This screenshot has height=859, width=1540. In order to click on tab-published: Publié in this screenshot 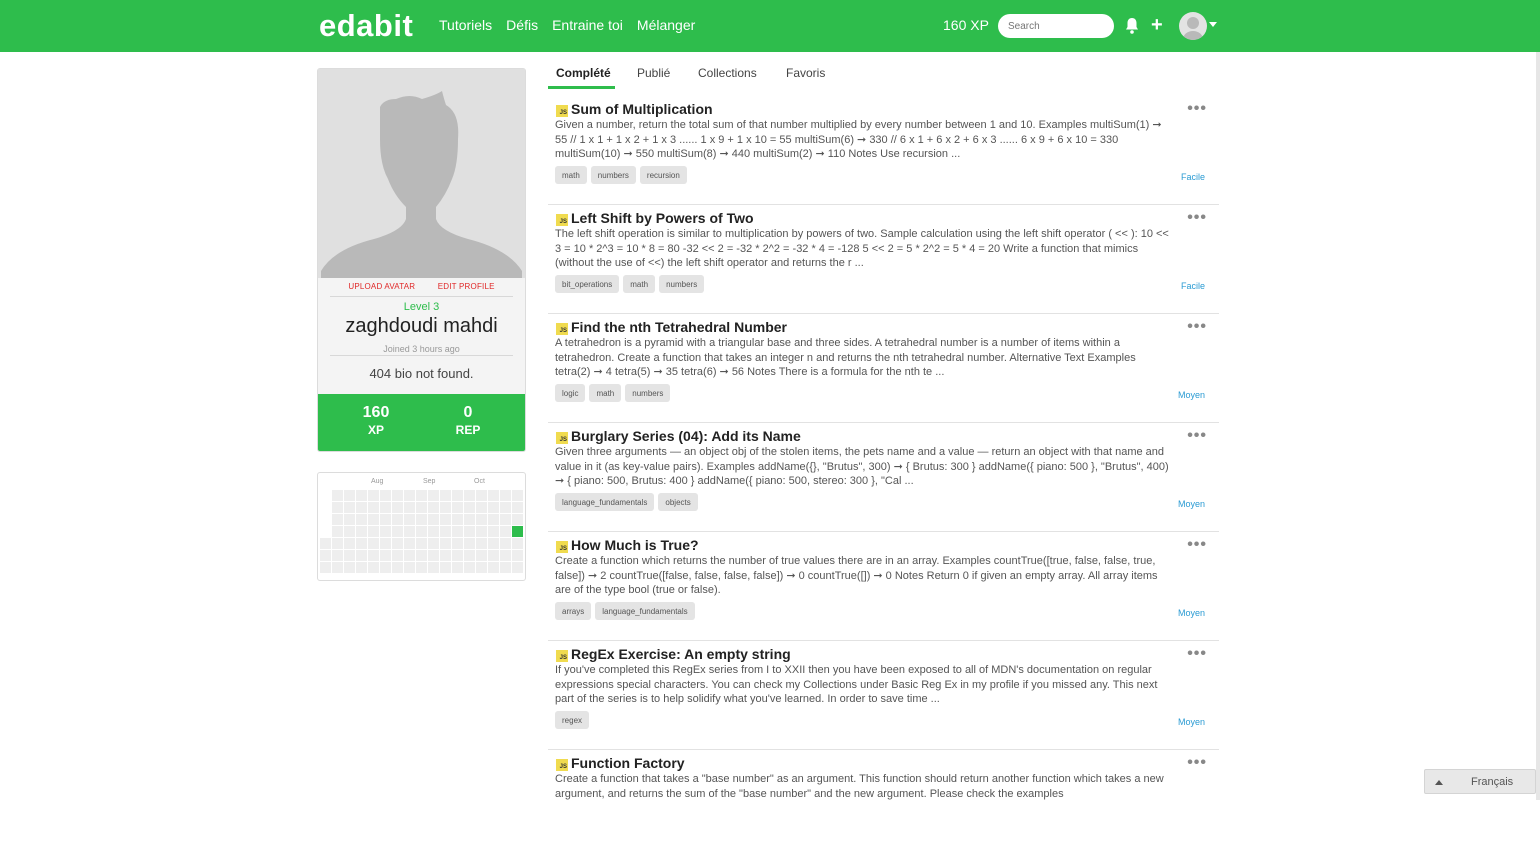, I will do `click(653, 73)`.